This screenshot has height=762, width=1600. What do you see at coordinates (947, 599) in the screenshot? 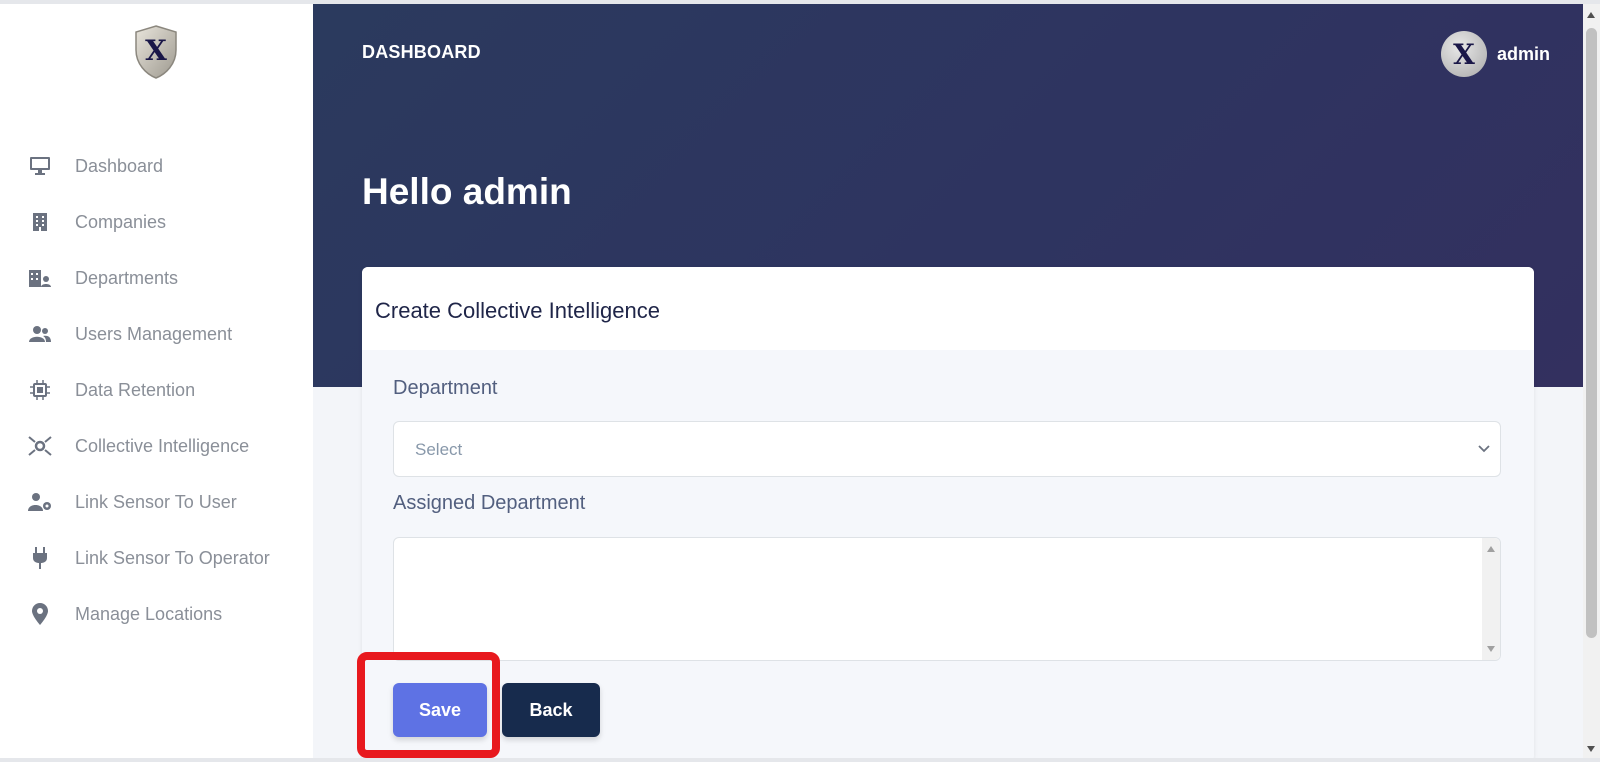
I see `assigned-department-textarea` at bounding box center [947, 599].